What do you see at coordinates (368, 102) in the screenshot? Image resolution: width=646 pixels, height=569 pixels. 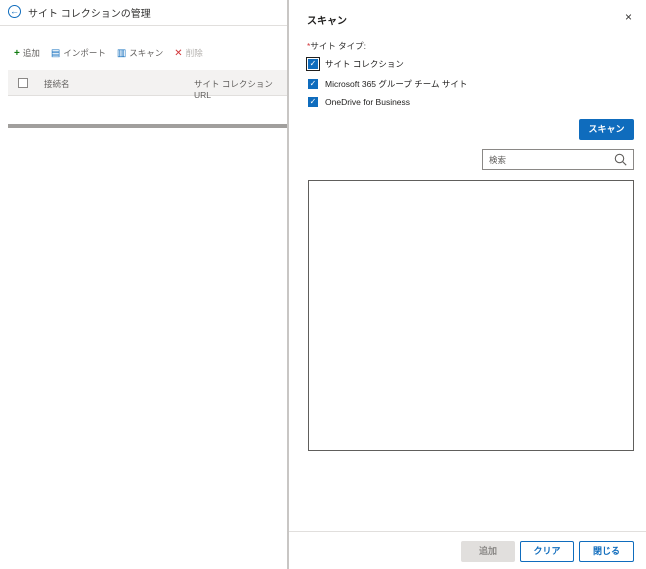 I see `checkbox-label: OneDrive for Business` at bounding box center [368, 102].